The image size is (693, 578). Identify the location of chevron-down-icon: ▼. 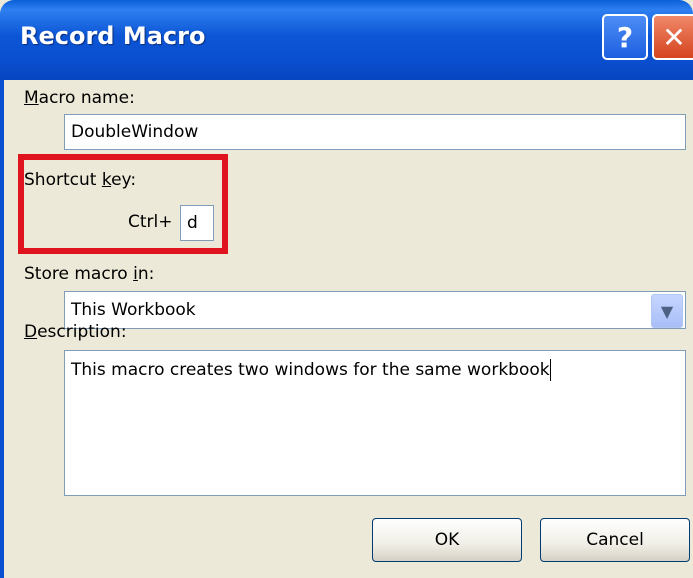
(667, 311).